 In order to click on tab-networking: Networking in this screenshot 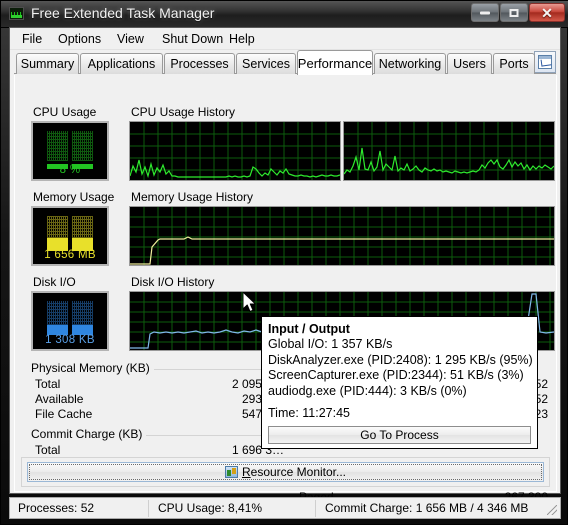, I will do `click(410, 63)`.